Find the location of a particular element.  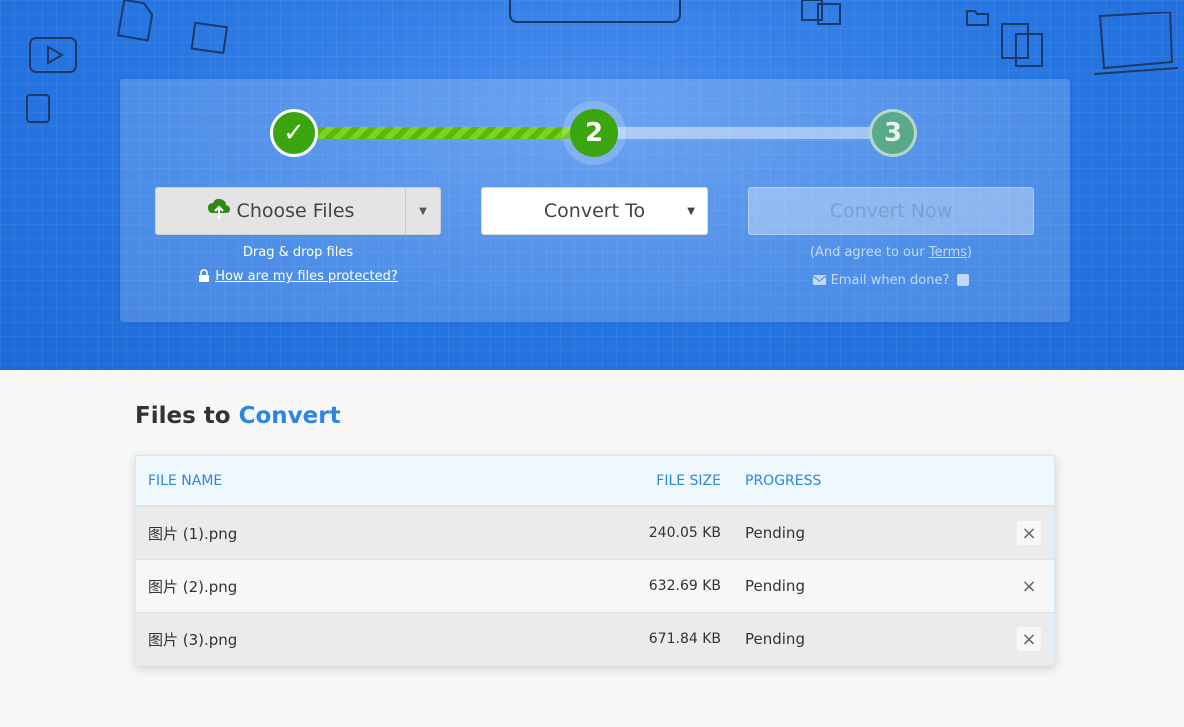

drag-drop-hint: Drag & drop files is located at coordinates (298, 252).